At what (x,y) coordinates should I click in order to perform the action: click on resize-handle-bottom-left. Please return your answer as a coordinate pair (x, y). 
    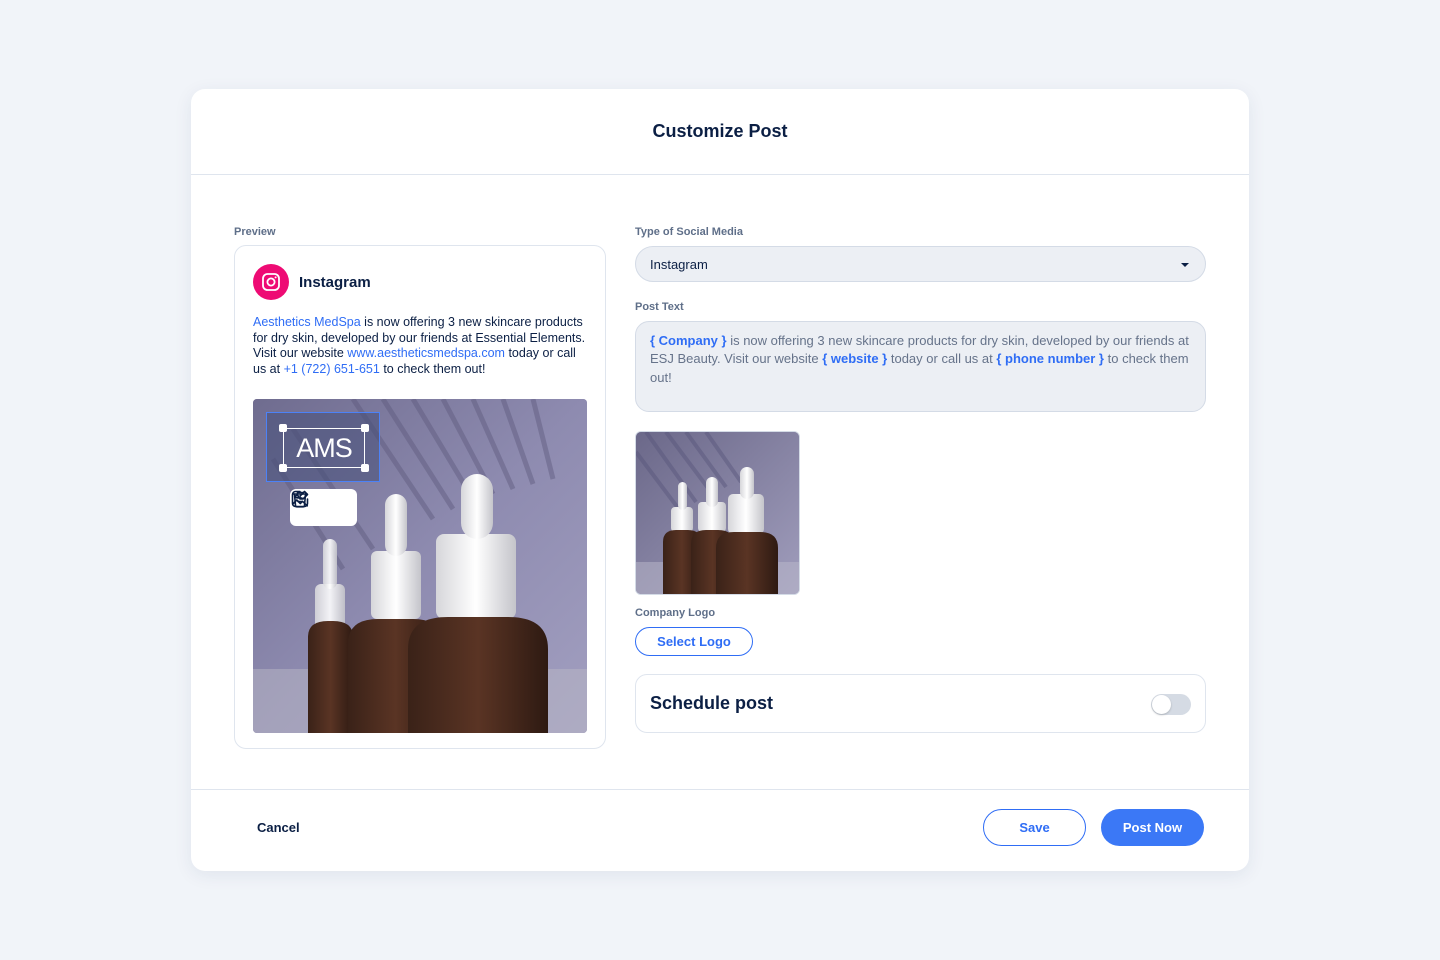
    Looking at the image, I should click on (283, 468).